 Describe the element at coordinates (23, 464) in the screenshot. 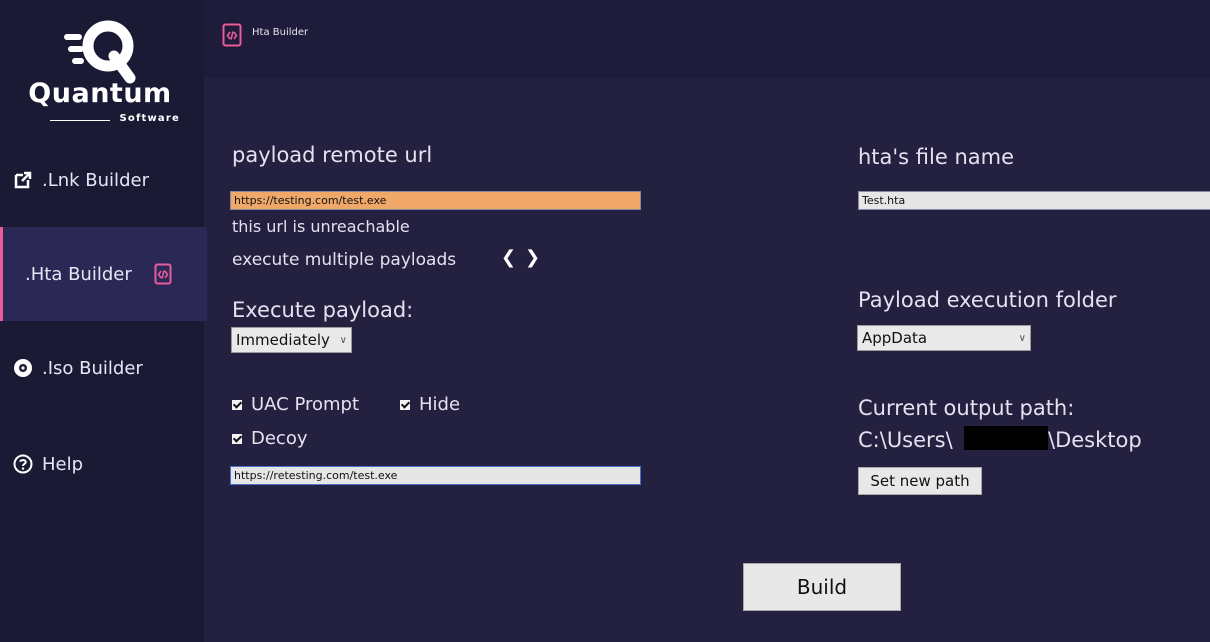

I see `help-circle-icon` at that location.